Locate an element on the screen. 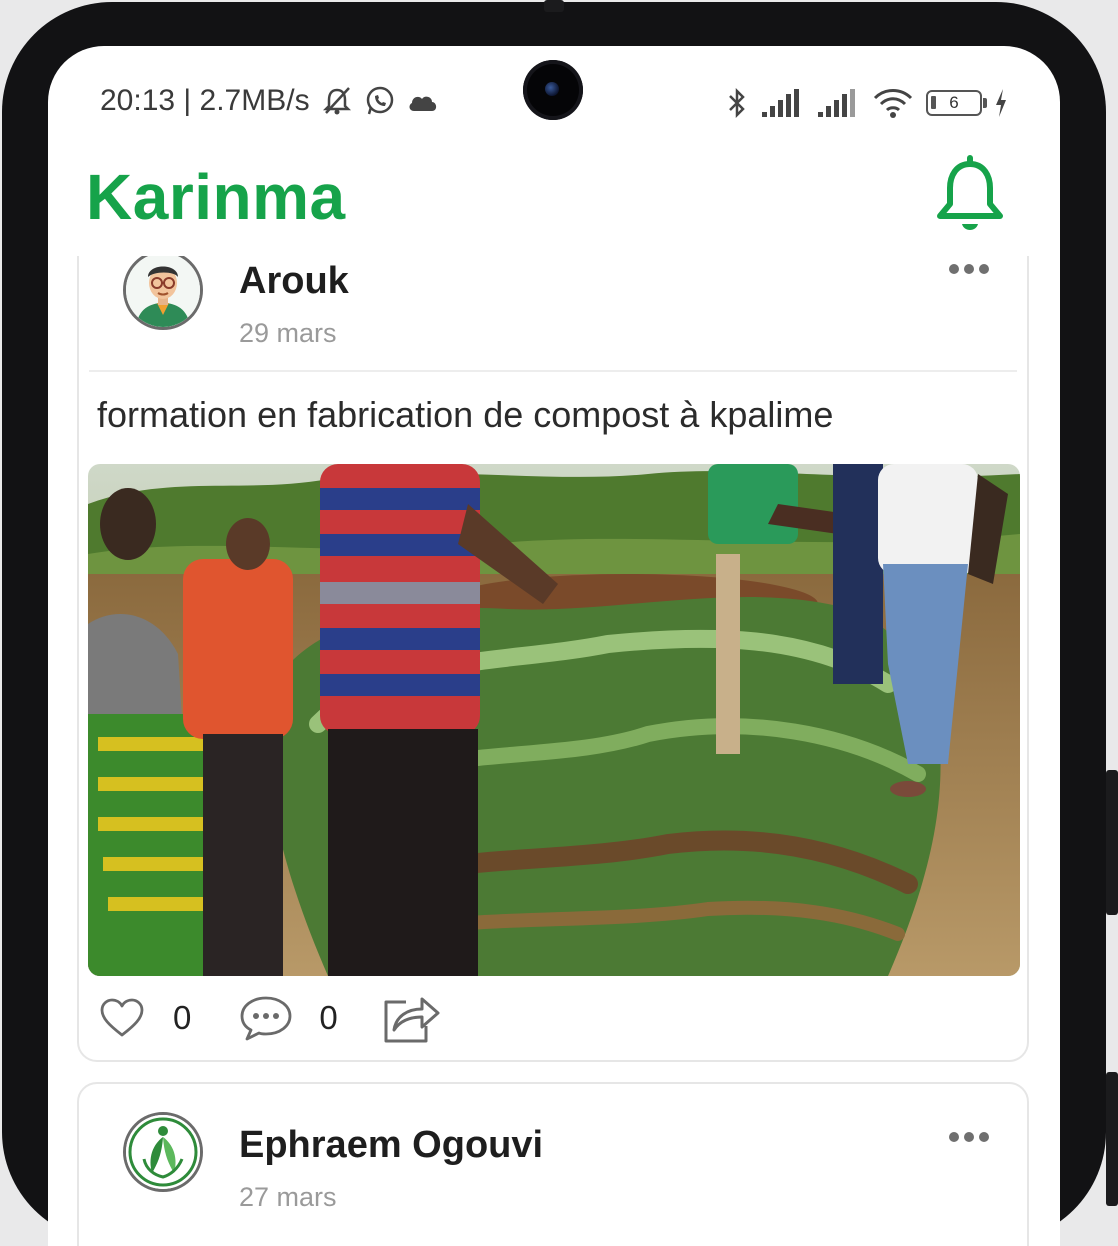  comment-icon is located at coordinates (266, 1018).